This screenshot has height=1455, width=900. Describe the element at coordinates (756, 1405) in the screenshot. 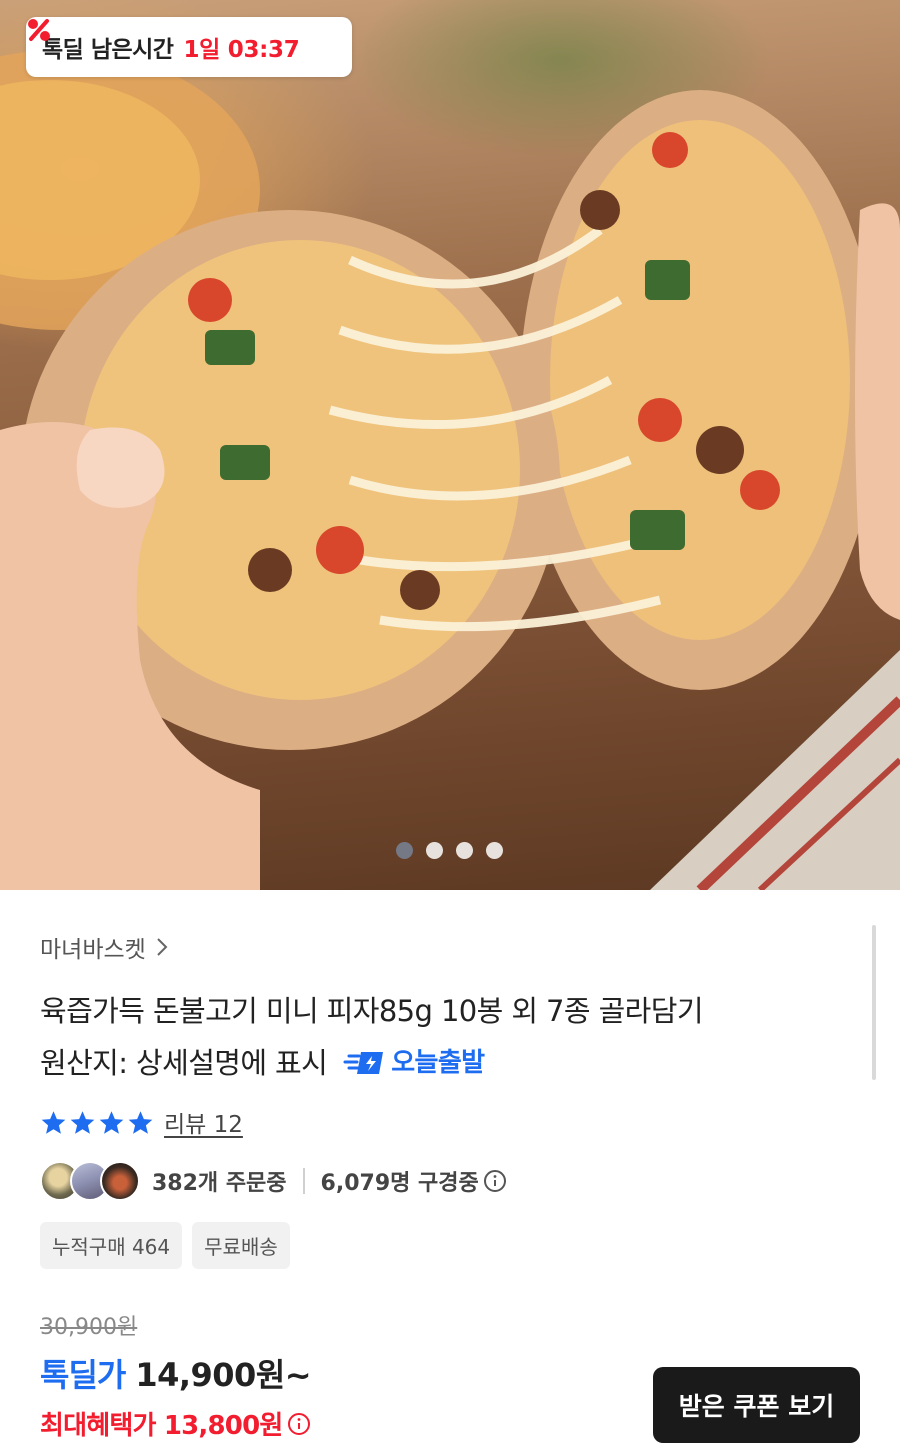

I see `view-coupons-button: 받은 쿠폰 보기` at that location.